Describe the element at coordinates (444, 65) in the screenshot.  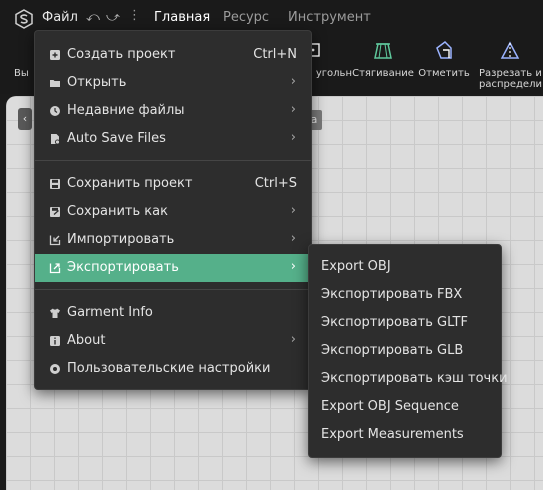
I see `tool-mark: Отметить` at that location.